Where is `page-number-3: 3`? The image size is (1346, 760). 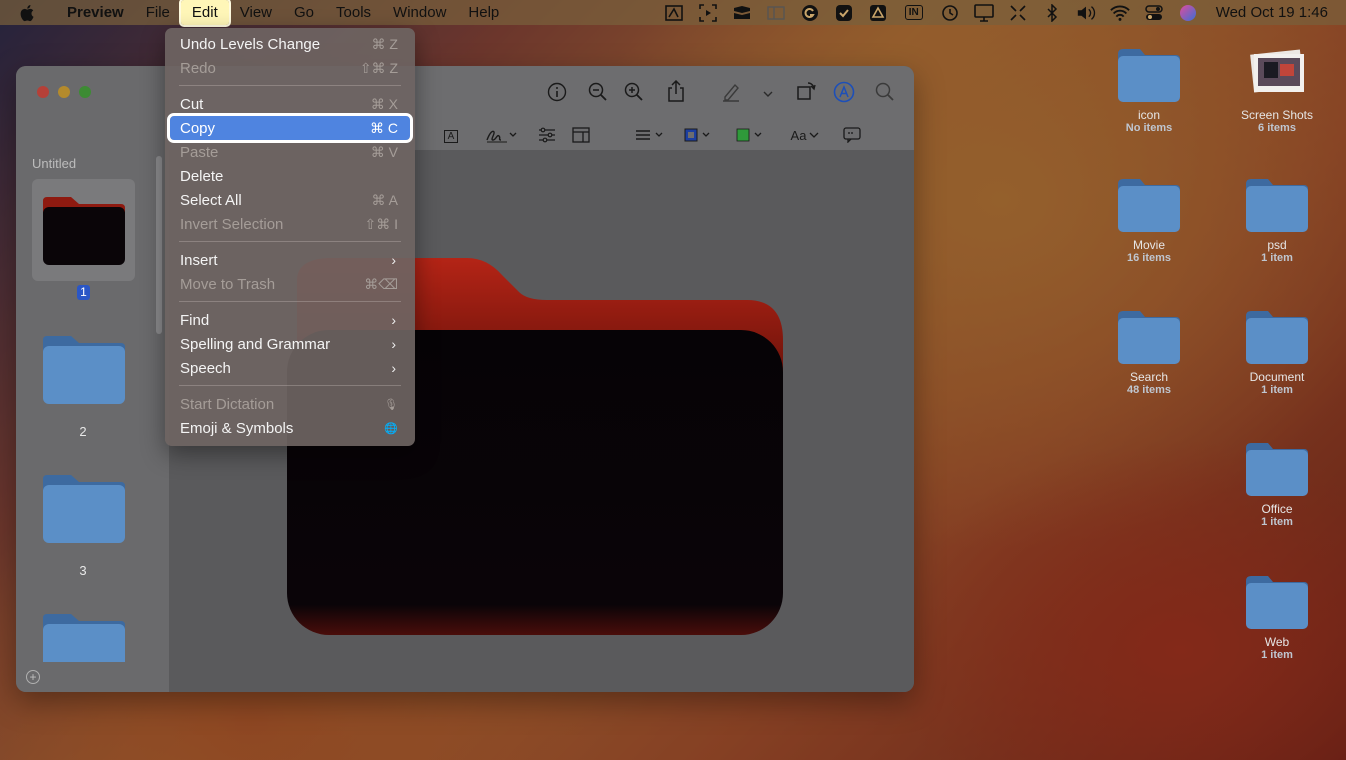
page-number-3: 3 is located at coordinates (83, 570).